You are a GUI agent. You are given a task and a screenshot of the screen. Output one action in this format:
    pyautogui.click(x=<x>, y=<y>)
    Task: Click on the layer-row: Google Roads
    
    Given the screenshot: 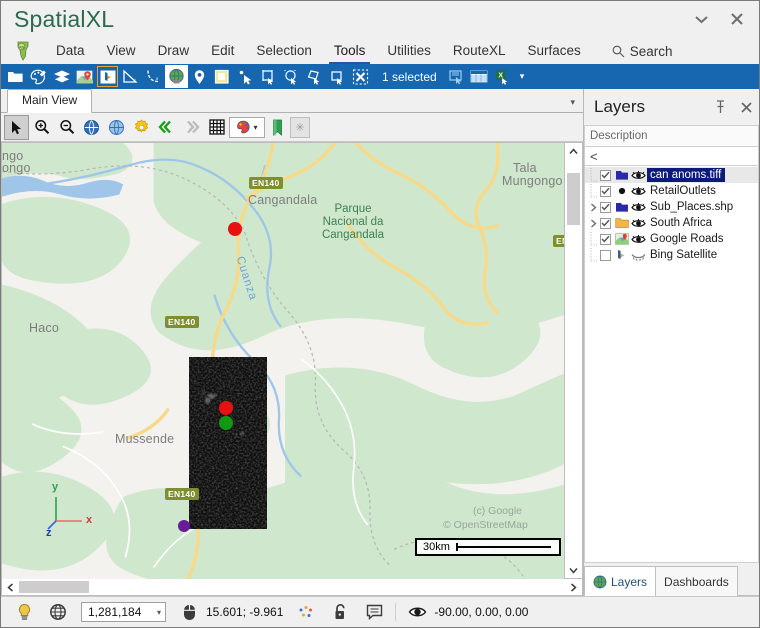 What is the action you would take?
    pyautogui.click(x=671, y=239)
    